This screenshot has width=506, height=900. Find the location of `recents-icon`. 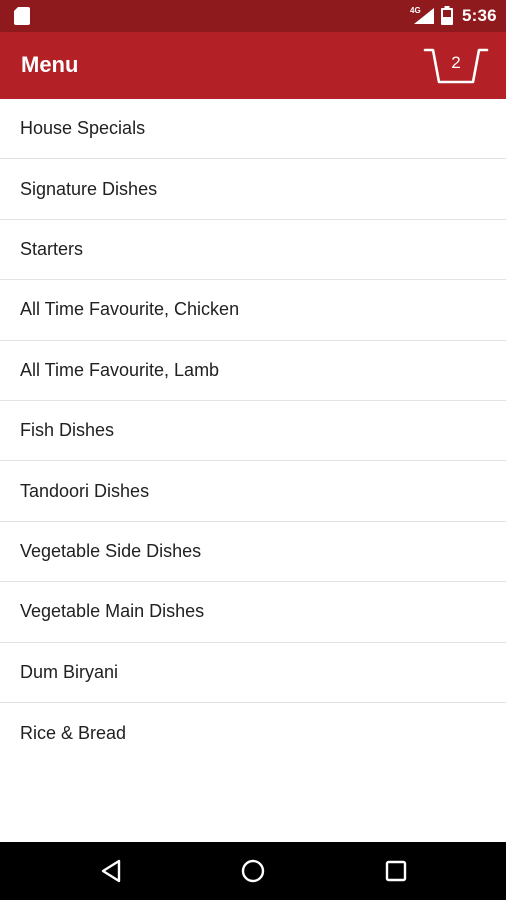

recents-icon is located at coordinates (396, 871).